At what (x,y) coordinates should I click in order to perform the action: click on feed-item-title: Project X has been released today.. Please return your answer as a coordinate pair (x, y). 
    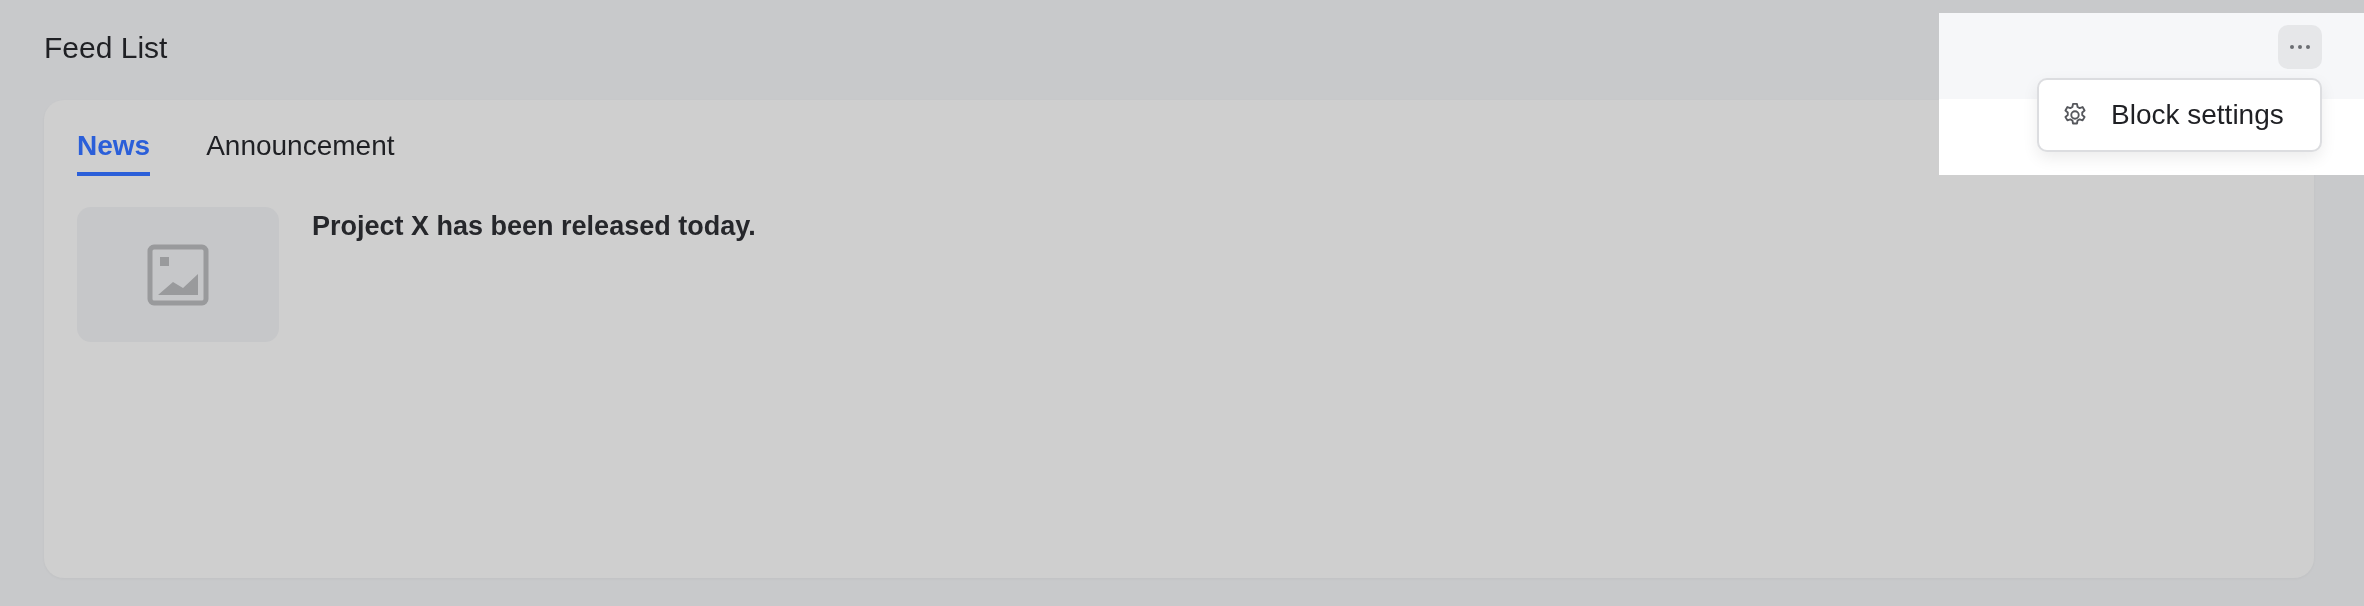
    Looking at the image, I should click on (534, 276).